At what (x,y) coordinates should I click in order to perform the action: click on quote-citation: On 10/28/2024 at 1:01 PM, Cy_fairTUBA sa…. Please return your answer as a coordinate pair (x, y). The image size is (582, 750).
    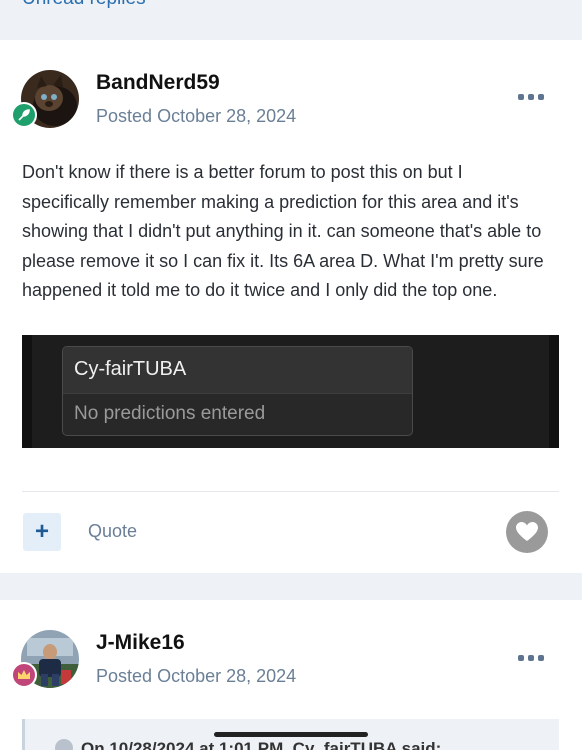
    Looking at the image, I should click on (261, 744).